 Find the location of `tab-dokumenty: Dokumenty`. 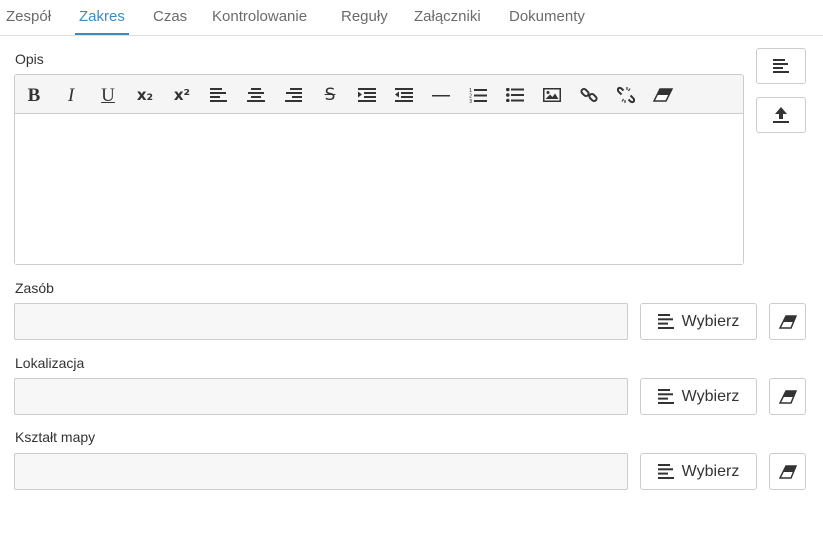

tab-dokumenty: Dokumenty is located at coordinates (547, 17).